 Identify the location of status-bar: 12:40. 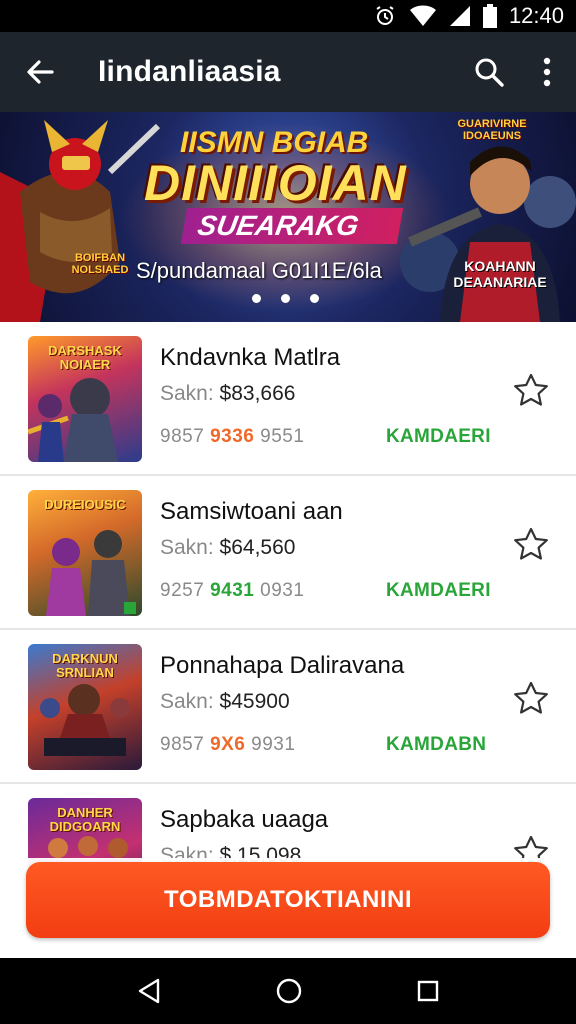
(288, 16).